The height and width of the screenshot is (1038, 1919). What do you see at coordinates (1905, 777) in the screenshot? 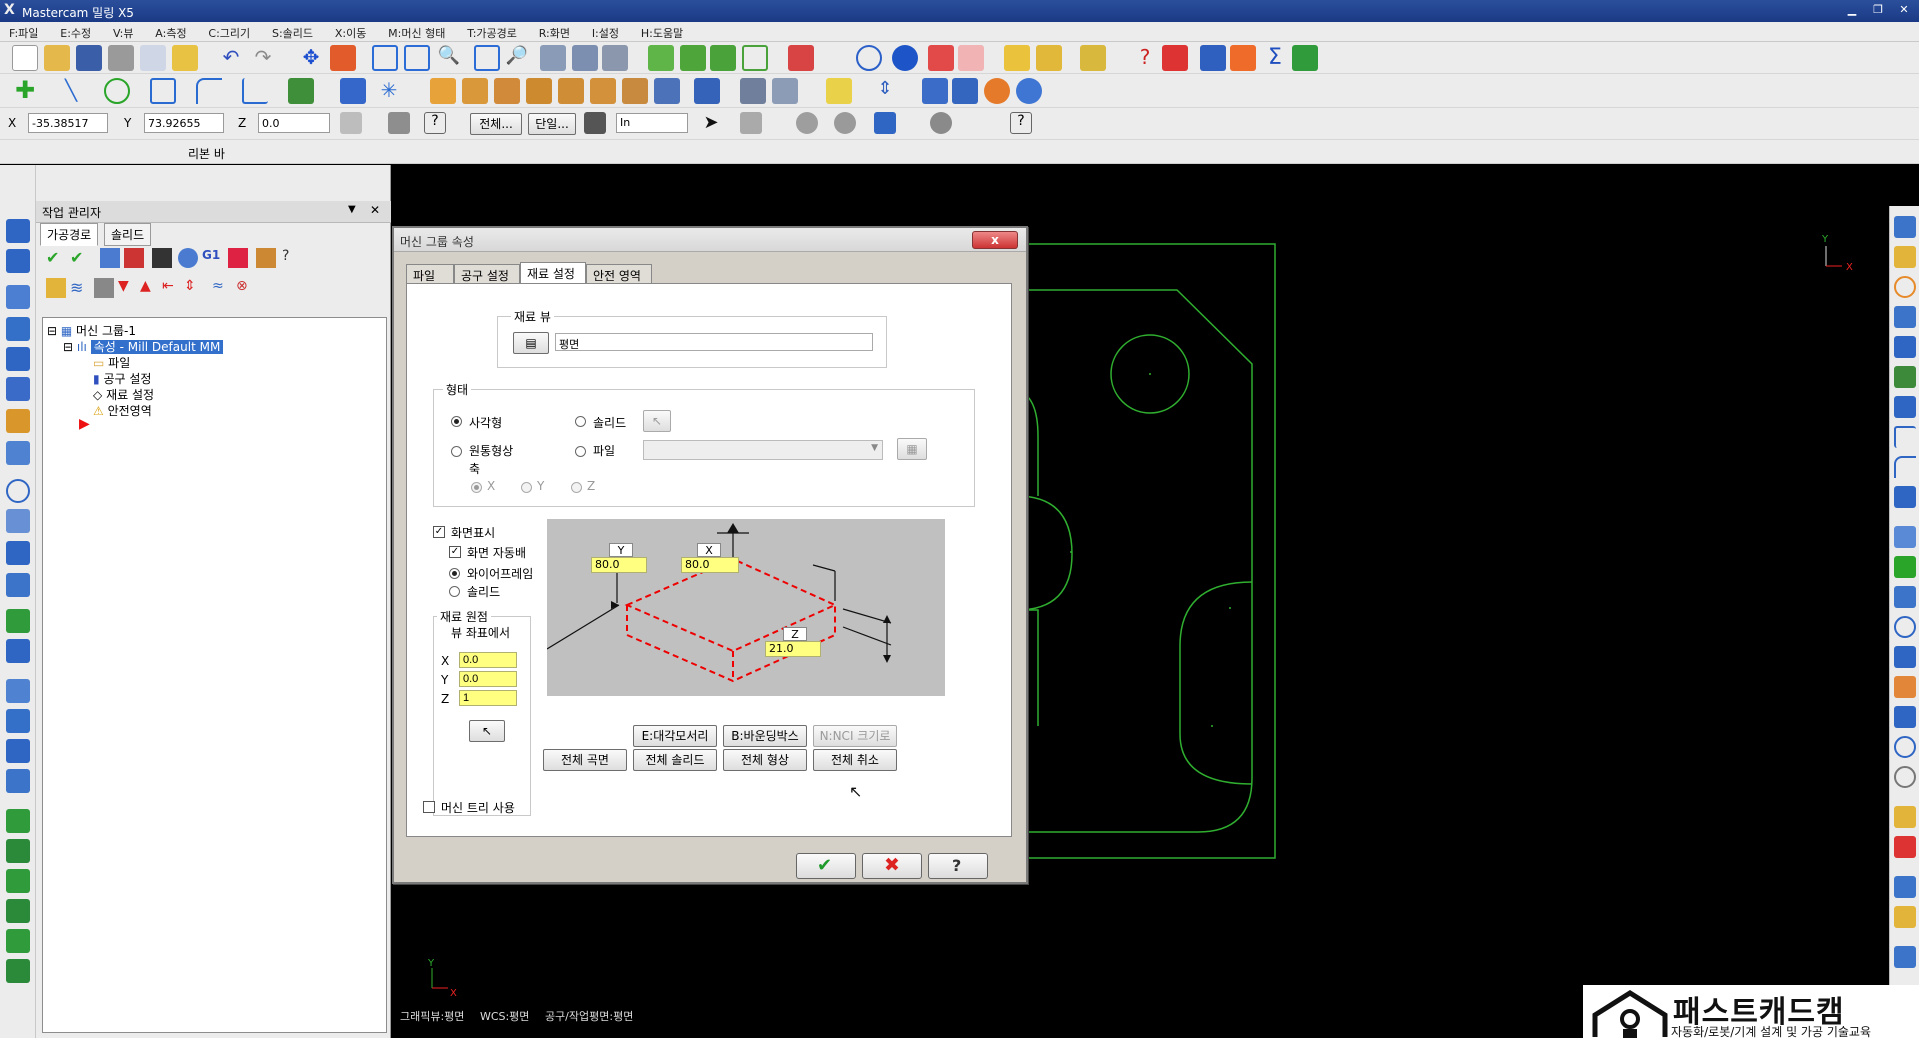
I see `right-tool-19-icon` at bounding box center [1905, 777].